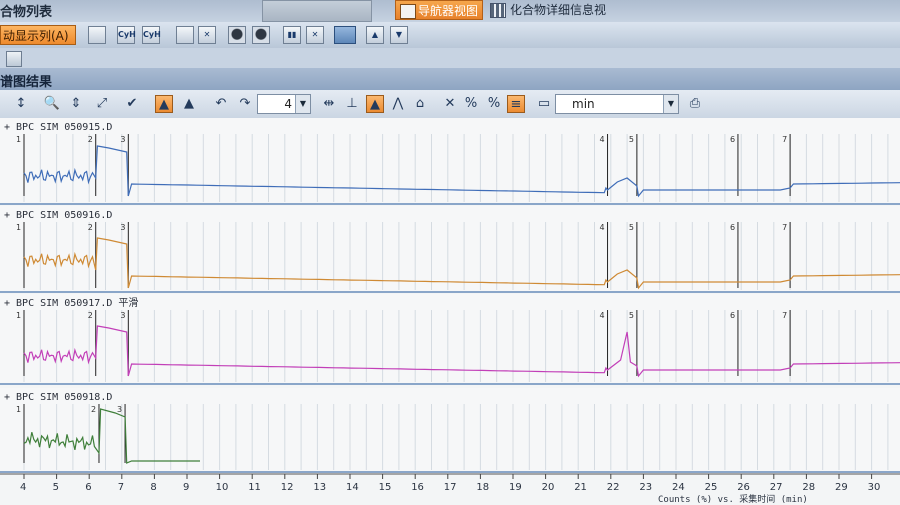 The height and width of the screenshot is (505, 900). Describe the element at coordinates (58, 397) in the screenshot. I see `trace-label: + BPC SIM 050918.D` at that location.